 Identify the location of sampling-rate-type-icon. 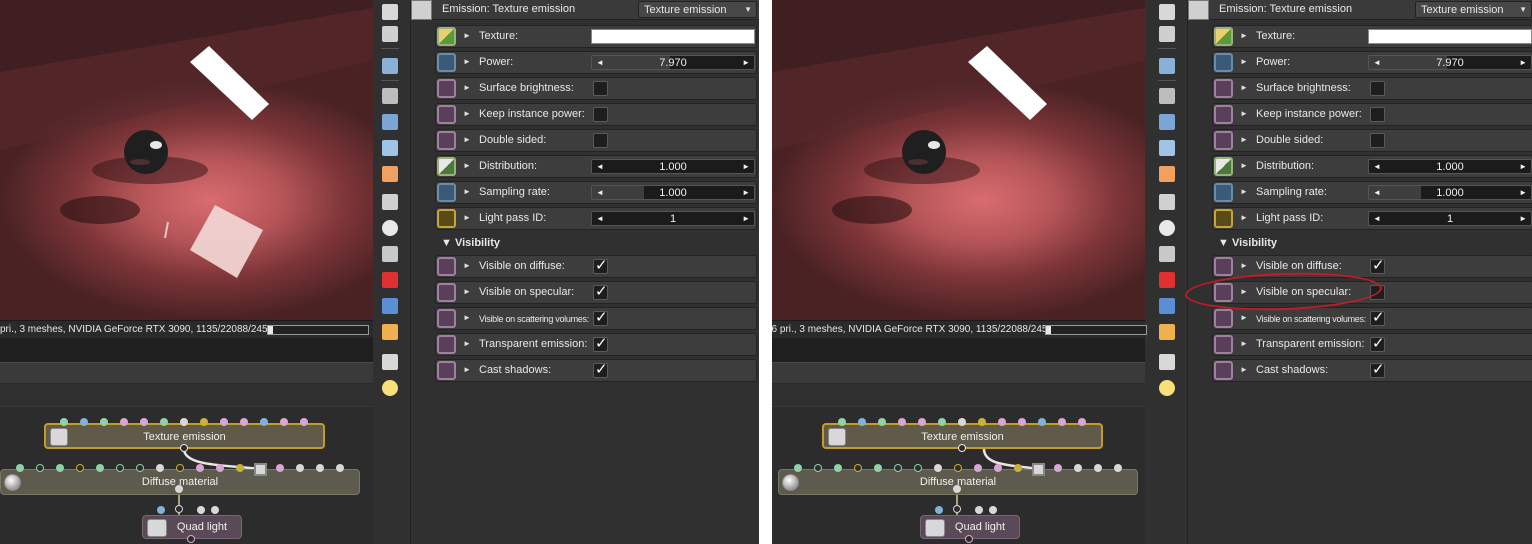
(446, 192).